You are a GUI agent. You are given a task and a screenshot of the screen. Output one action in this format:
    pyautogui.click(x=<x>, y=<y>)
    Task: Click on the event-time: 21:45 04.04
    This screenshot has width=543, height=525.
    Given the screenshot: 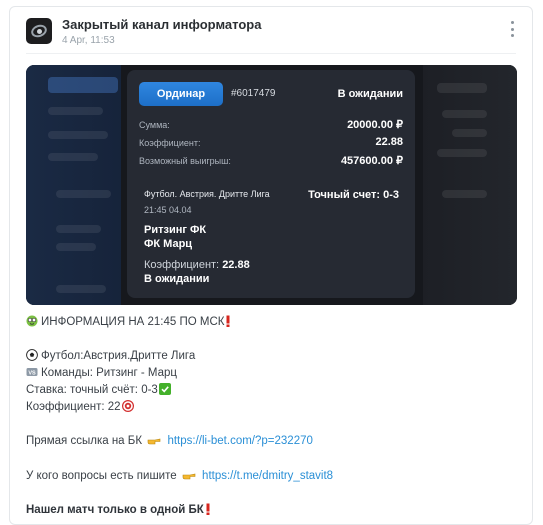 What is the action you would take?
    pyautogui.click(x=168, y=210)
    